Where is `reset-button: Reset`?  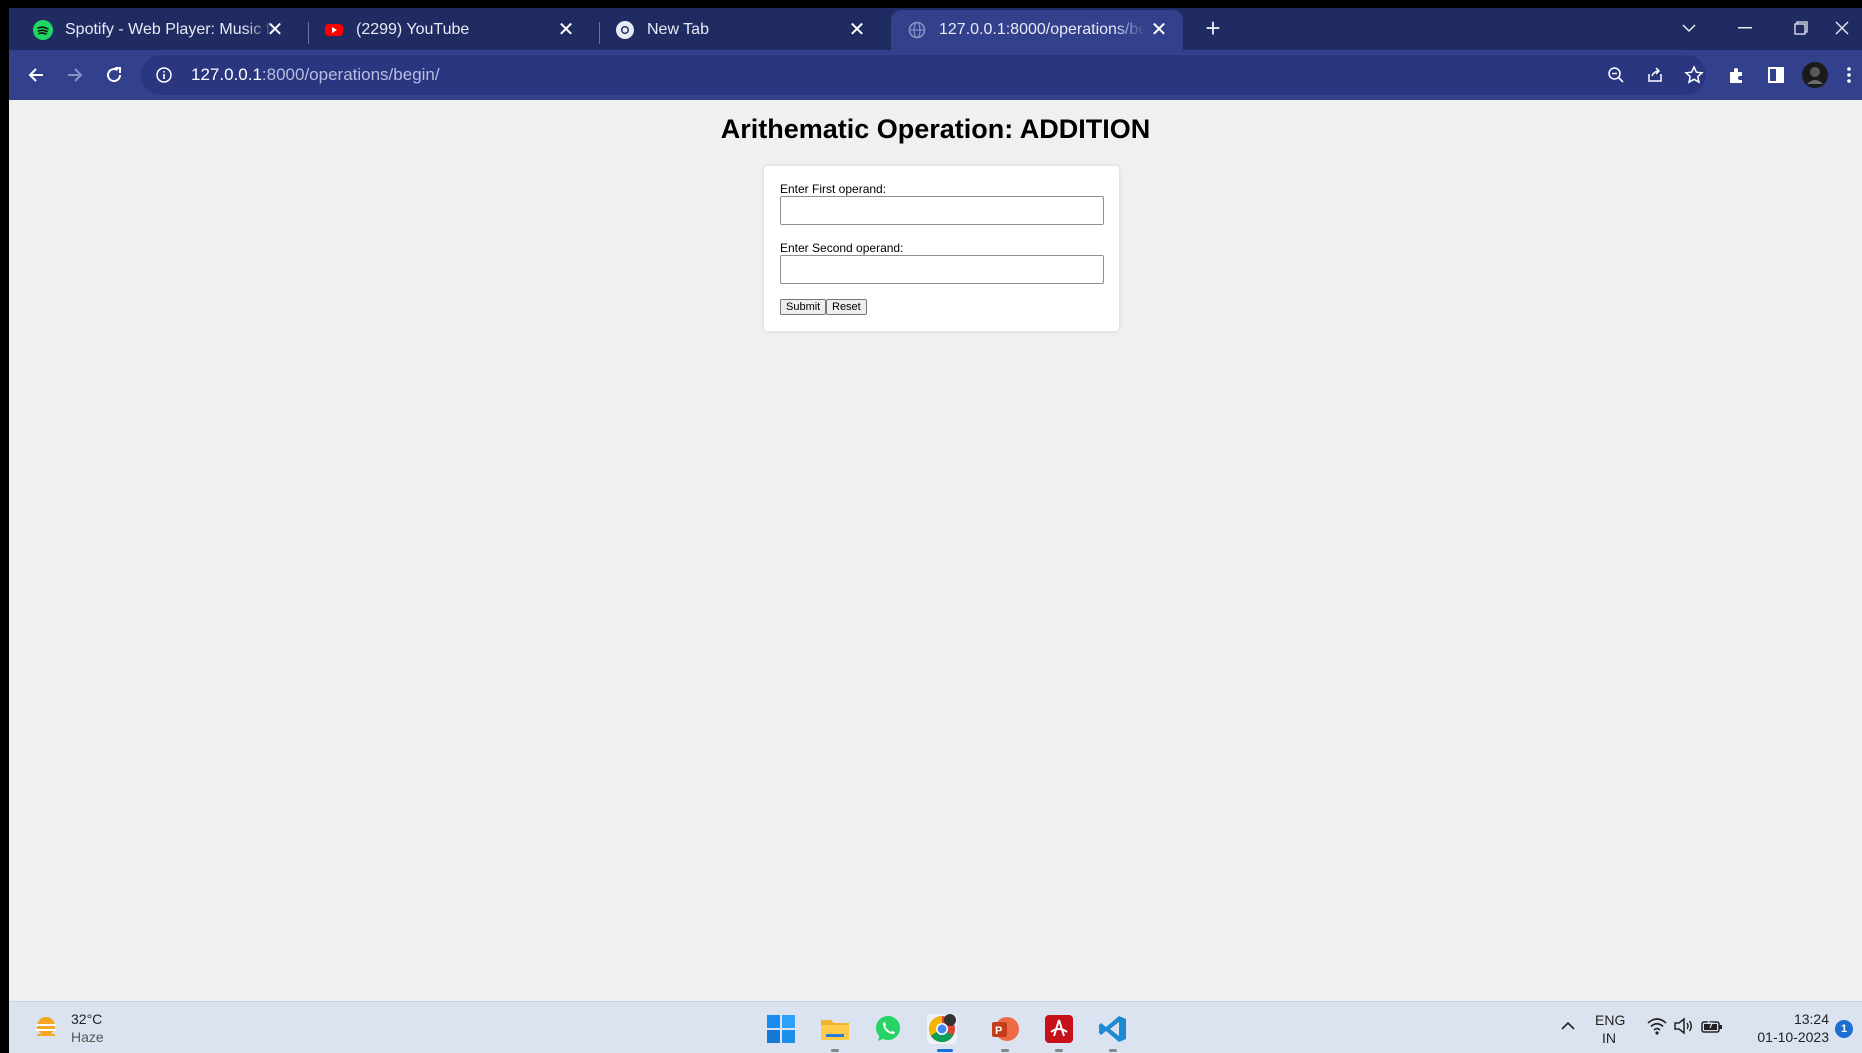
reset-button: Reset is located at coordinates (846, 307).